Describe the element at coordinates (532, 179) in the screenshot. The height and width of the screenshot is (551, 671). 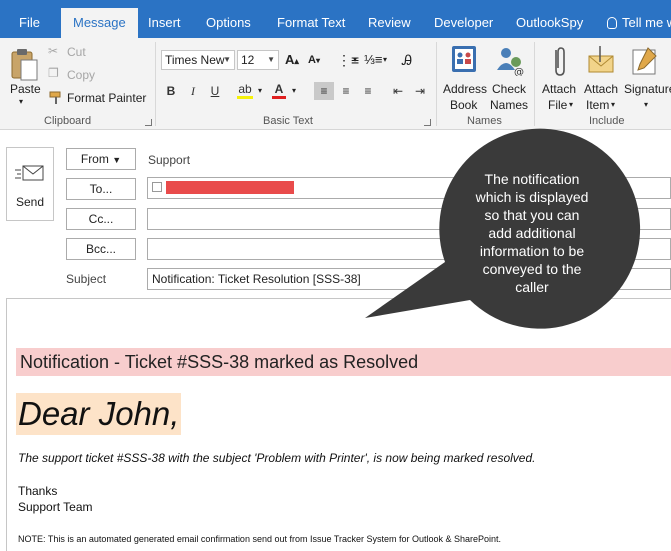
I see `callout-line: The notification` at that location.